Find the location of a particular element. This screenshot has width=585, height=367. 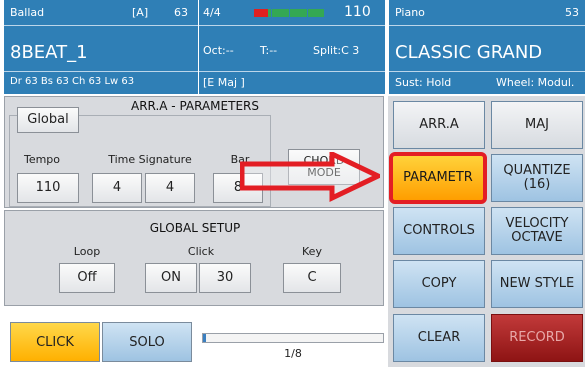

quantize-button: QUANTIZE (16) is located at coordinates (537, 178).